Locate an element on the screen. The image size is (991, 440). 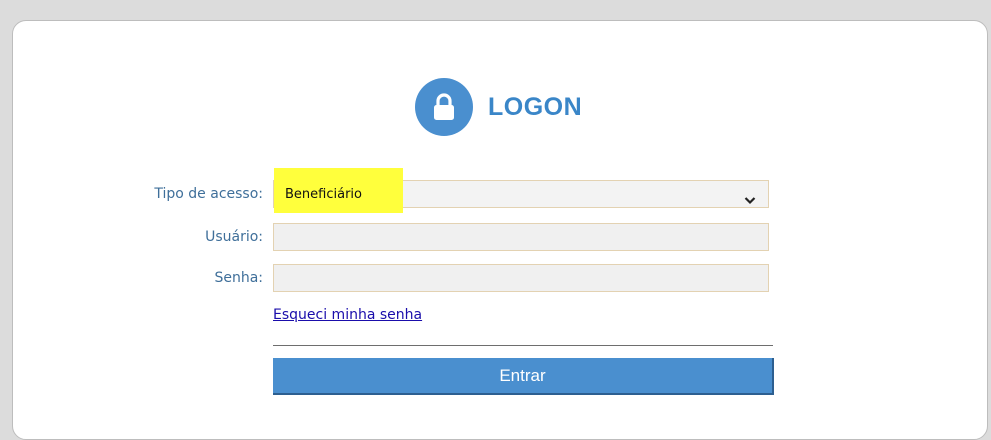
access-type-row: Tipo de acesso: Beneficiário is located at coordinates (501, 190).